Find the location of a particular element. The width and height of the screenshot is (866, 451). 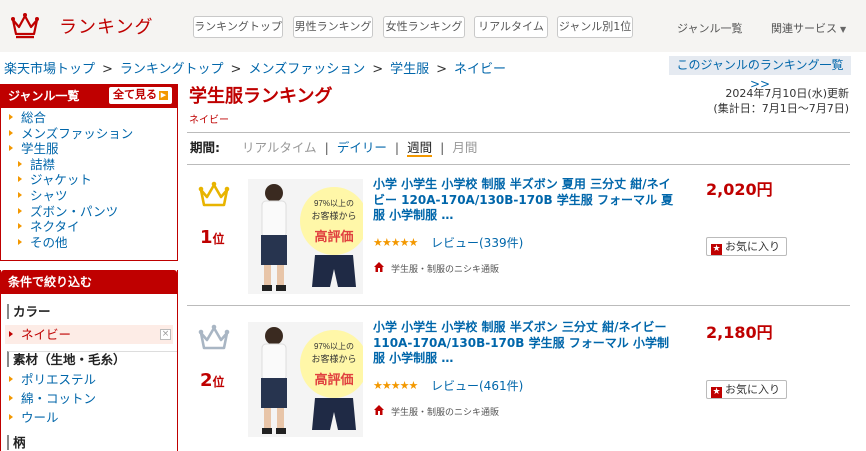

breadcrumb-item-rakuten-top: 楽天市場トップ is located at coordinates (49, 69).